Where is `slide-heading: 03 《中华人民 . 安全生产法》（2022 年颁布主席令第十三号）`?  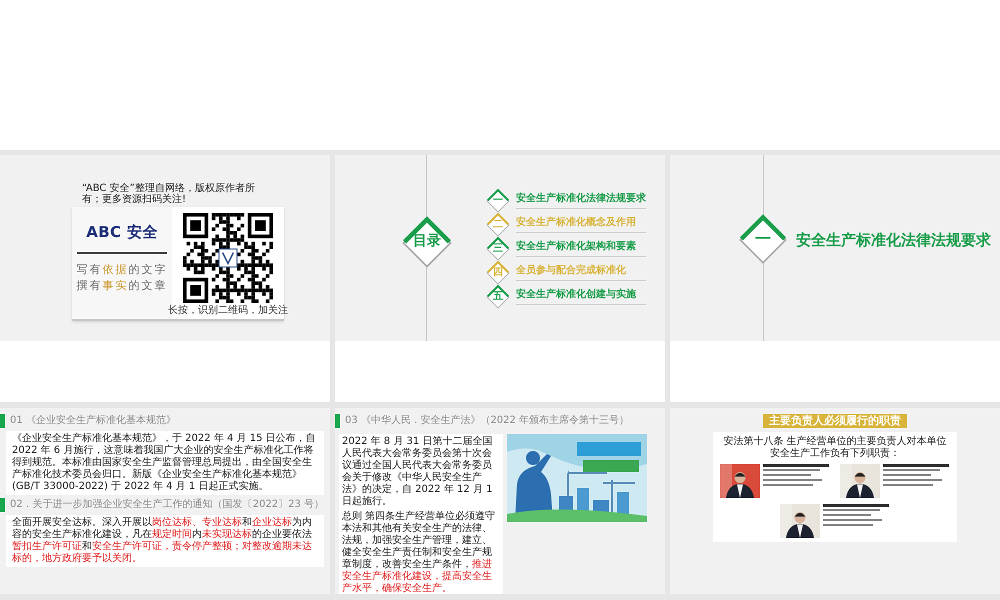
slide-heading: 03 《中华人民 . 安全生产法》（2022 年颁布主席令第十三号） is located at coordinates (487, 420).